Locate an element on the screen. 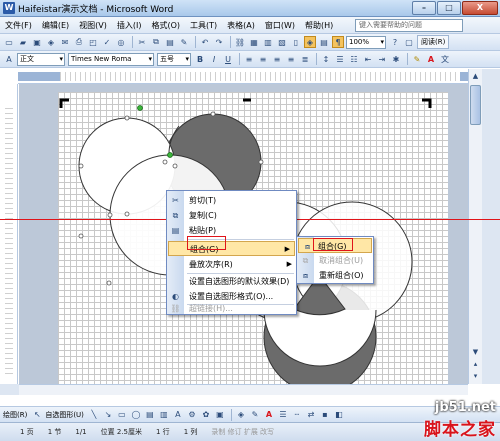 This screenshot has height=441, width=500. read-mode-button: 阅读(R) is located at coordinates (433, 42).